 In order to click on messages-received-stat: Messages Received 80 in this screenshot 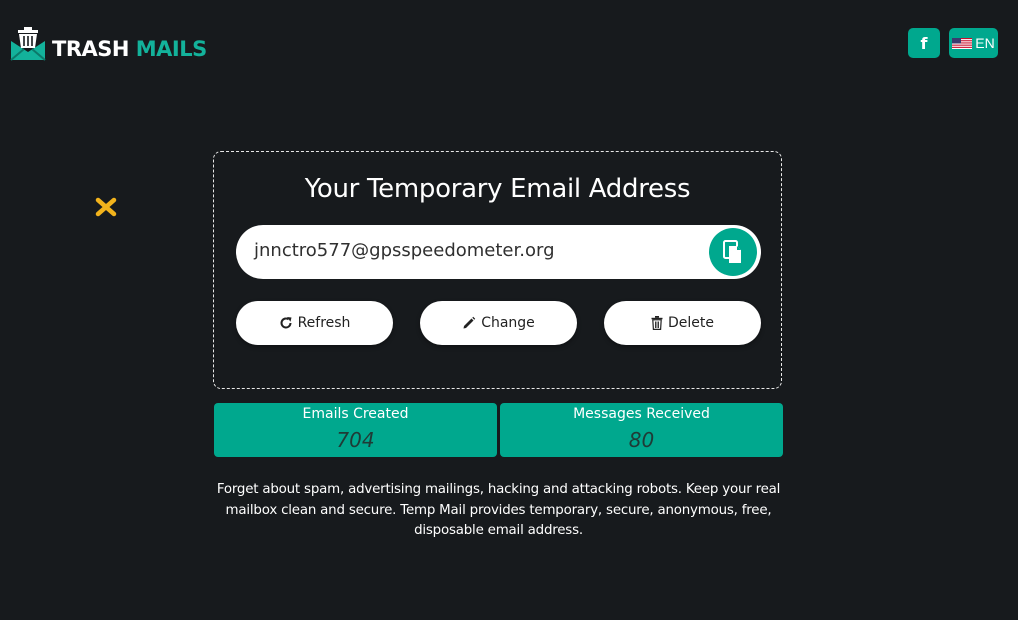, I will do `click(641, 430)`.